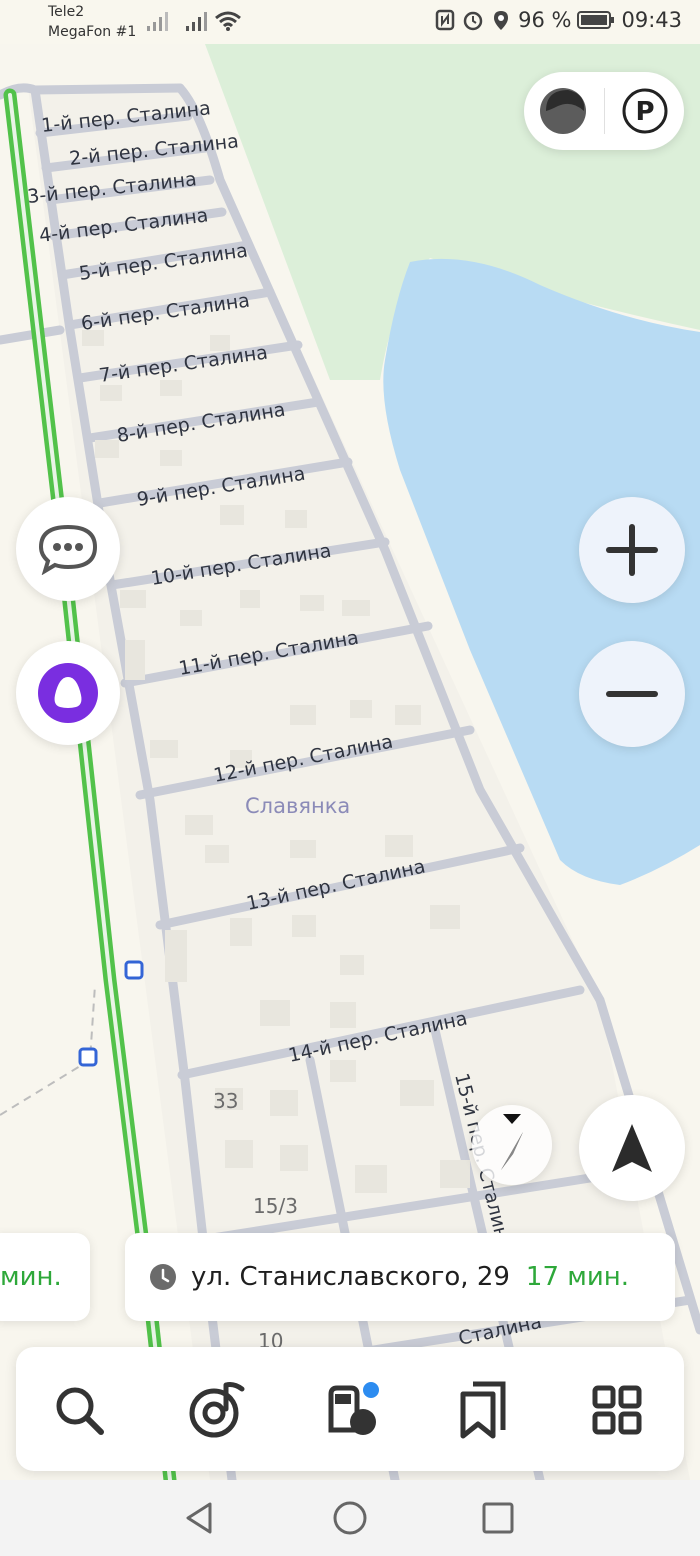  I want to click on navigation-arrow-icon, so click(632, 1148).